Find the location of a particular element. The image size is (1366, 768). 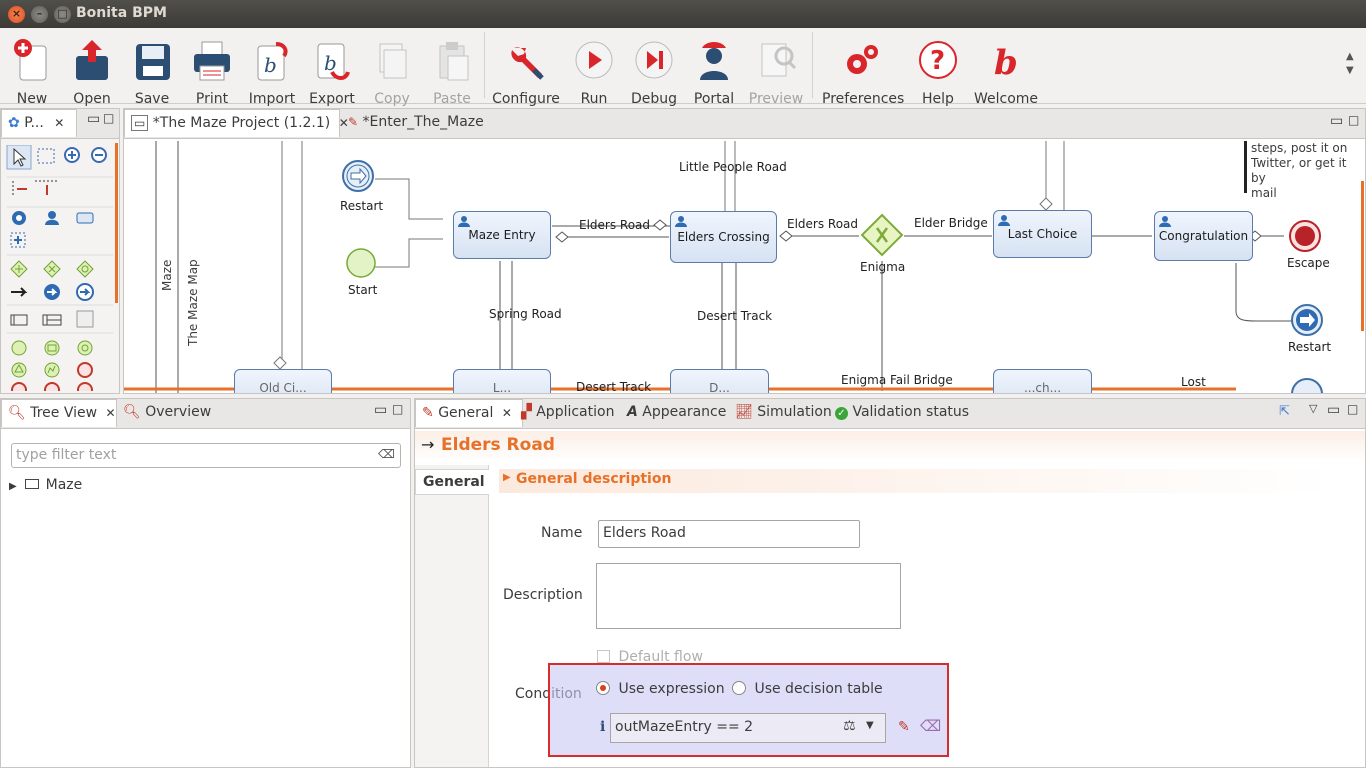

paste-button: Paste is located at coordinates (452, 70).